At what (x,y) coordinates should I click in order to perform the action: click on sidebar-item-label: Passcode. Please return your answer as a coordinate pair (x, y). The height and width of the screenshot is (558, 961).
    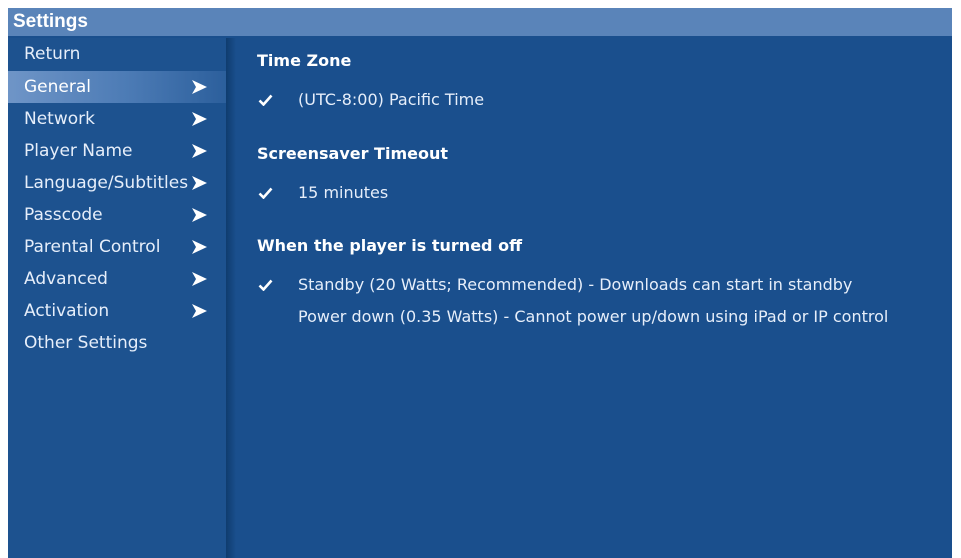
    Looking at the image, I should click on (63, 215).